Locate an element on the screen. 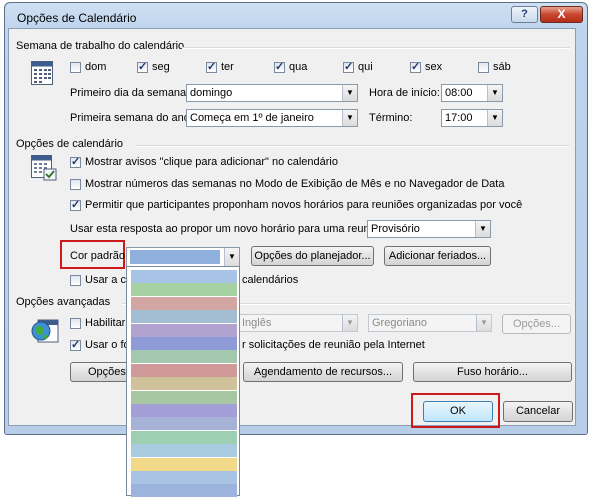 The width and height of the screenshot is (595, 500). section-title-work-week: Semana de trabalho do calendário is located at coordinates (100, 46).